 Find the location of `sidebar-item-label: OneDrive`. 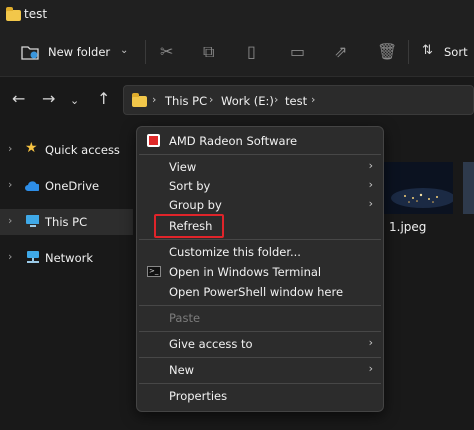

sidebar-item-label: OneDrive is located at coordinates (72, 186).